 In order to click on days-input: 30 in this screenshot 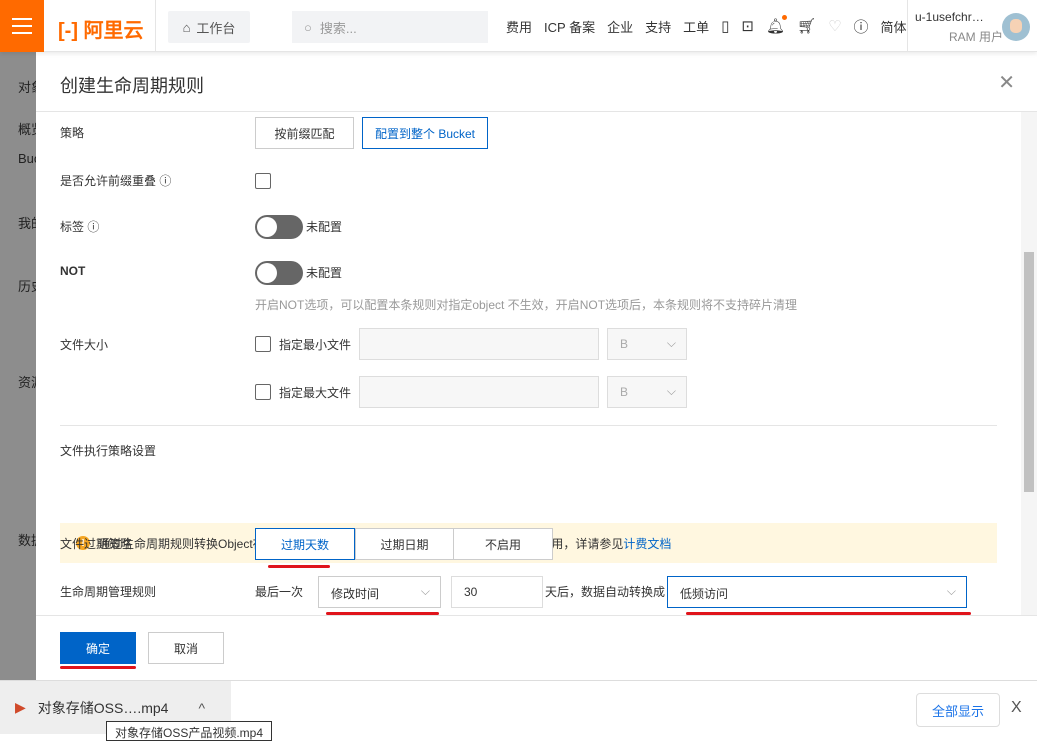, I will do `click(497, 592)`.